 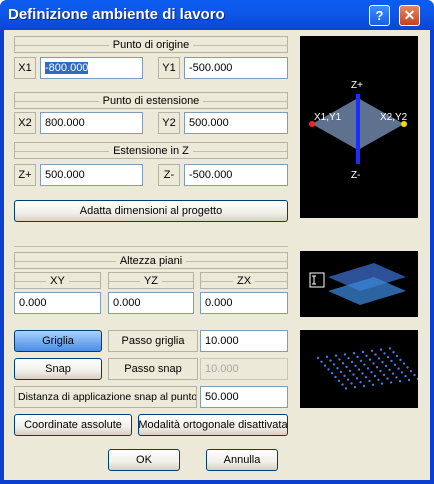 I want to click on y1-input: -500.000, so click(x=236, y=68).